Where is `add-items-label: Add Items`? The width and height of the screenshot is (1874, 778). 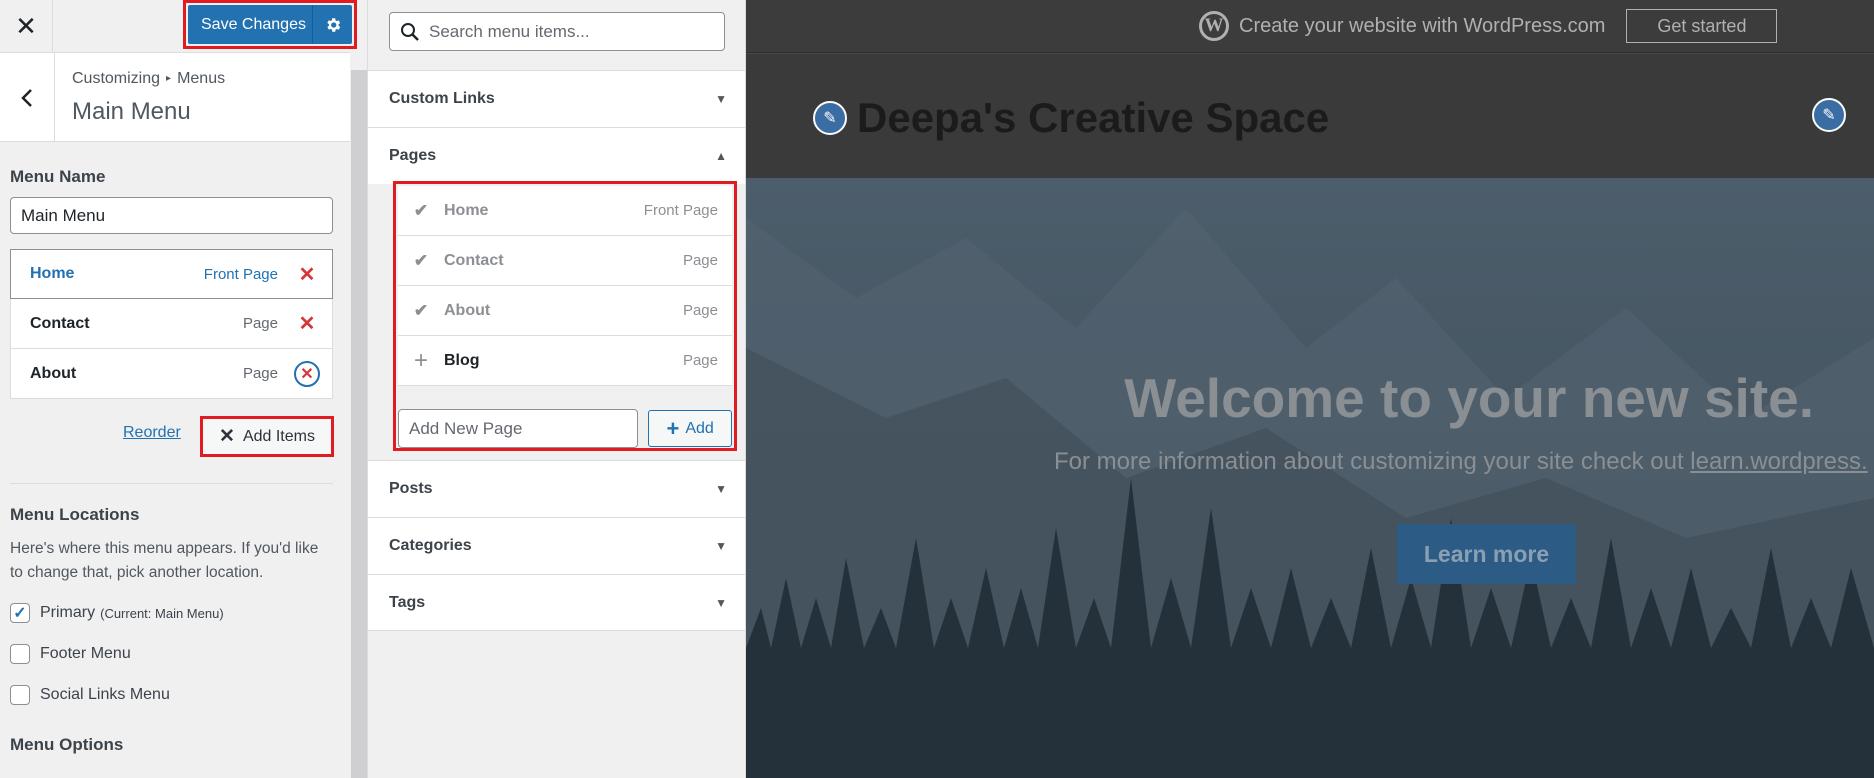
add-items-label: Add Items is located at coordinates (278, 436).